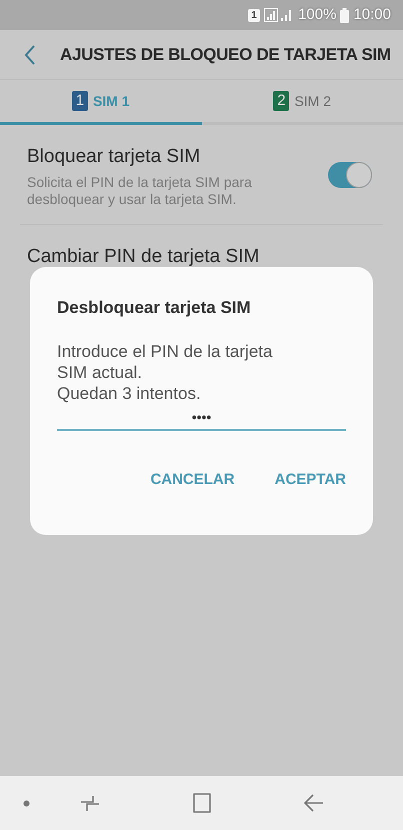  What do you see at coordinates (254, 15) in the screenshot?
I see `sim-badge: 1` at bounding box center [254, 15].